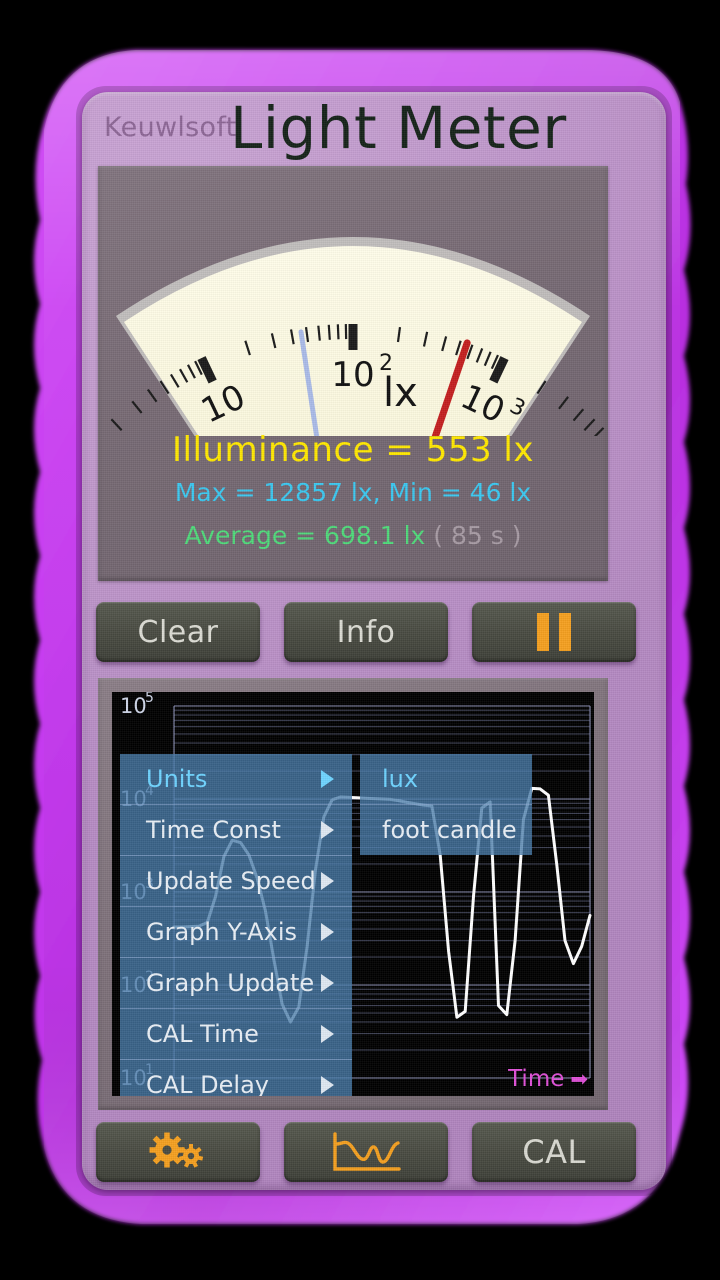 The height and width of the screenshot is (1280, 720). Describe the element at coordinates (207, 1083) in the screenshot. I see `menu-item-label: CAL Delay` at that location.